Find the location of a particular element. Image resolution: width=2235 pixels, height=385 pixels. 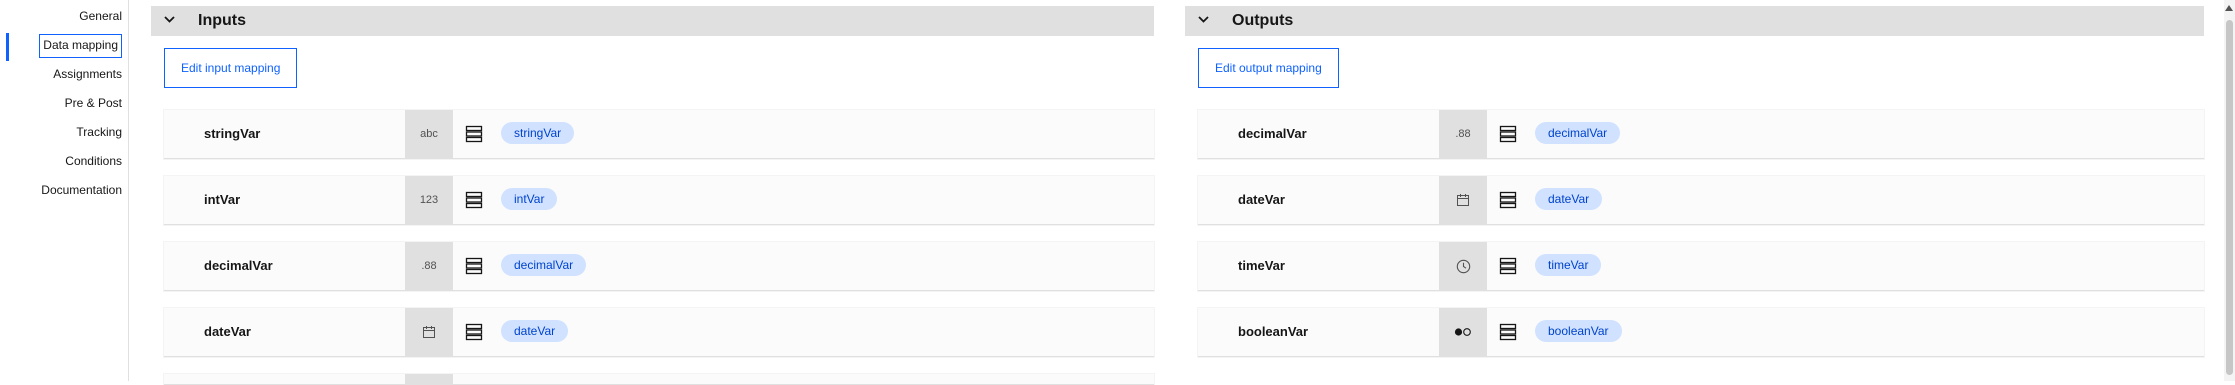

outputs-title: Outputs is located at coordinates (1263, 20).